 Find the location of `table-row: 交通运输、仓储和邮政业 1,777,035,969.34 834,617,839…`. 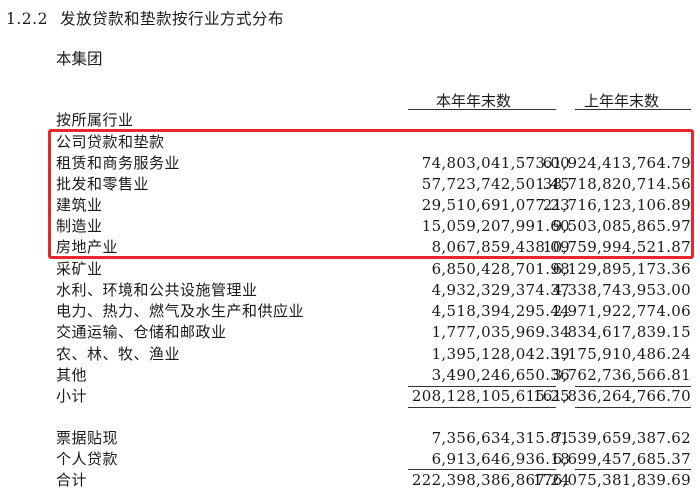

table-row: 交通运输、仓储和邮政业 1,777,035,969.34 834,617,839… is located at coordinates (350, 332).